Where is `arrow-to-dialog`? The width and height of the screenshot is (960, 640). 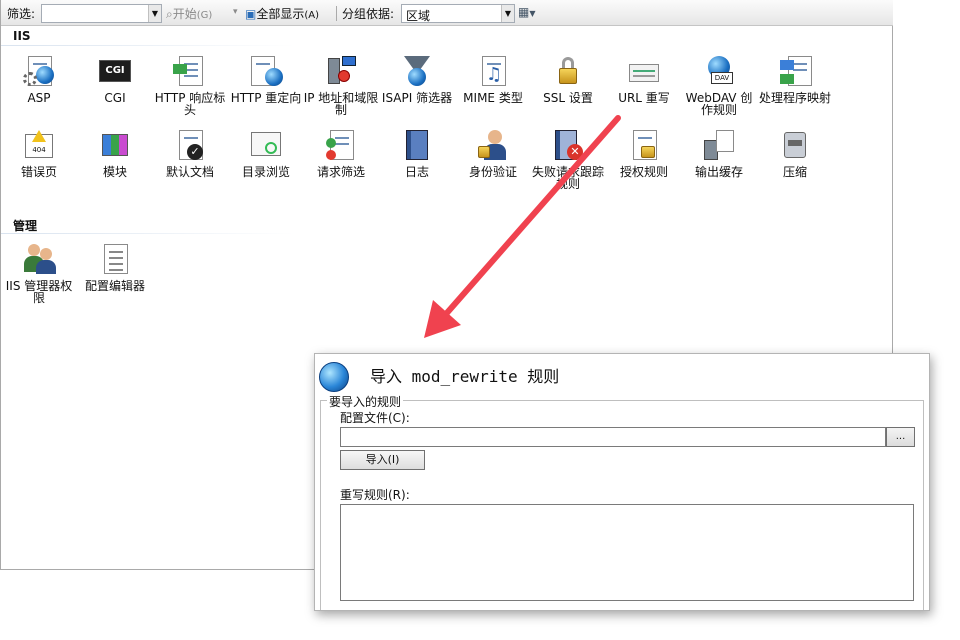
arrow-to-dialog is located at coordinates (522, 226).